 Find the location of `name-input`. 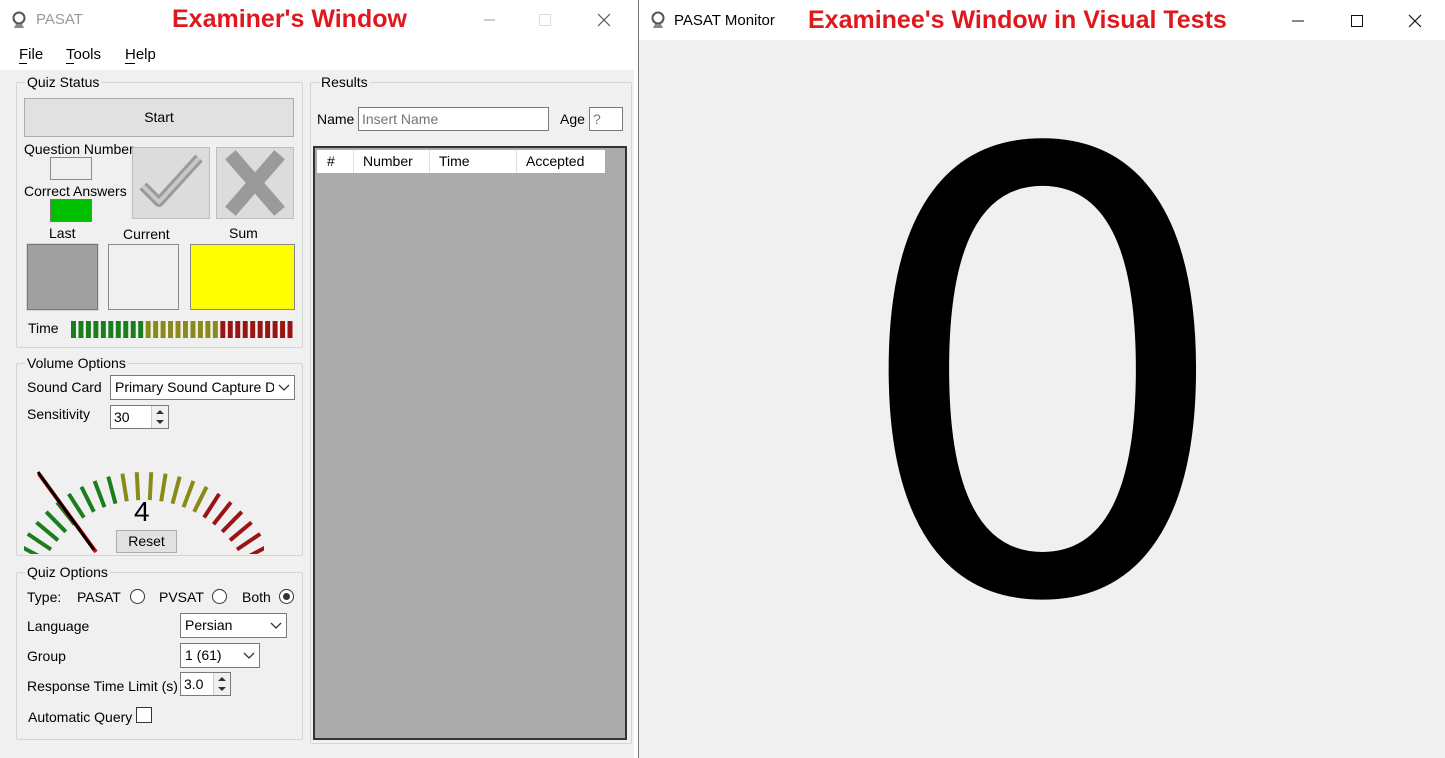

name-input is located at coordinates (453, 119).